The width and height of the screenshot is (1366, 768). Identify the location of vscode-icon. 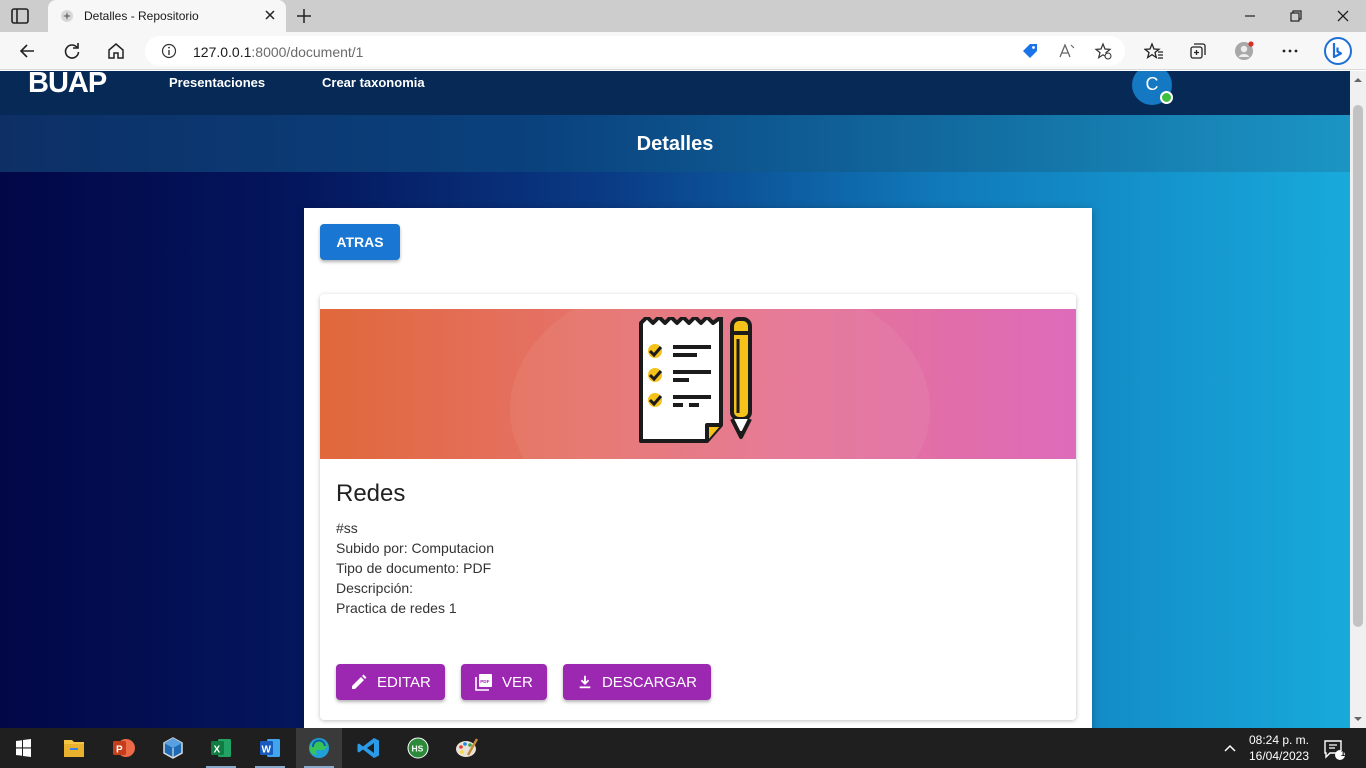
(368, 748).